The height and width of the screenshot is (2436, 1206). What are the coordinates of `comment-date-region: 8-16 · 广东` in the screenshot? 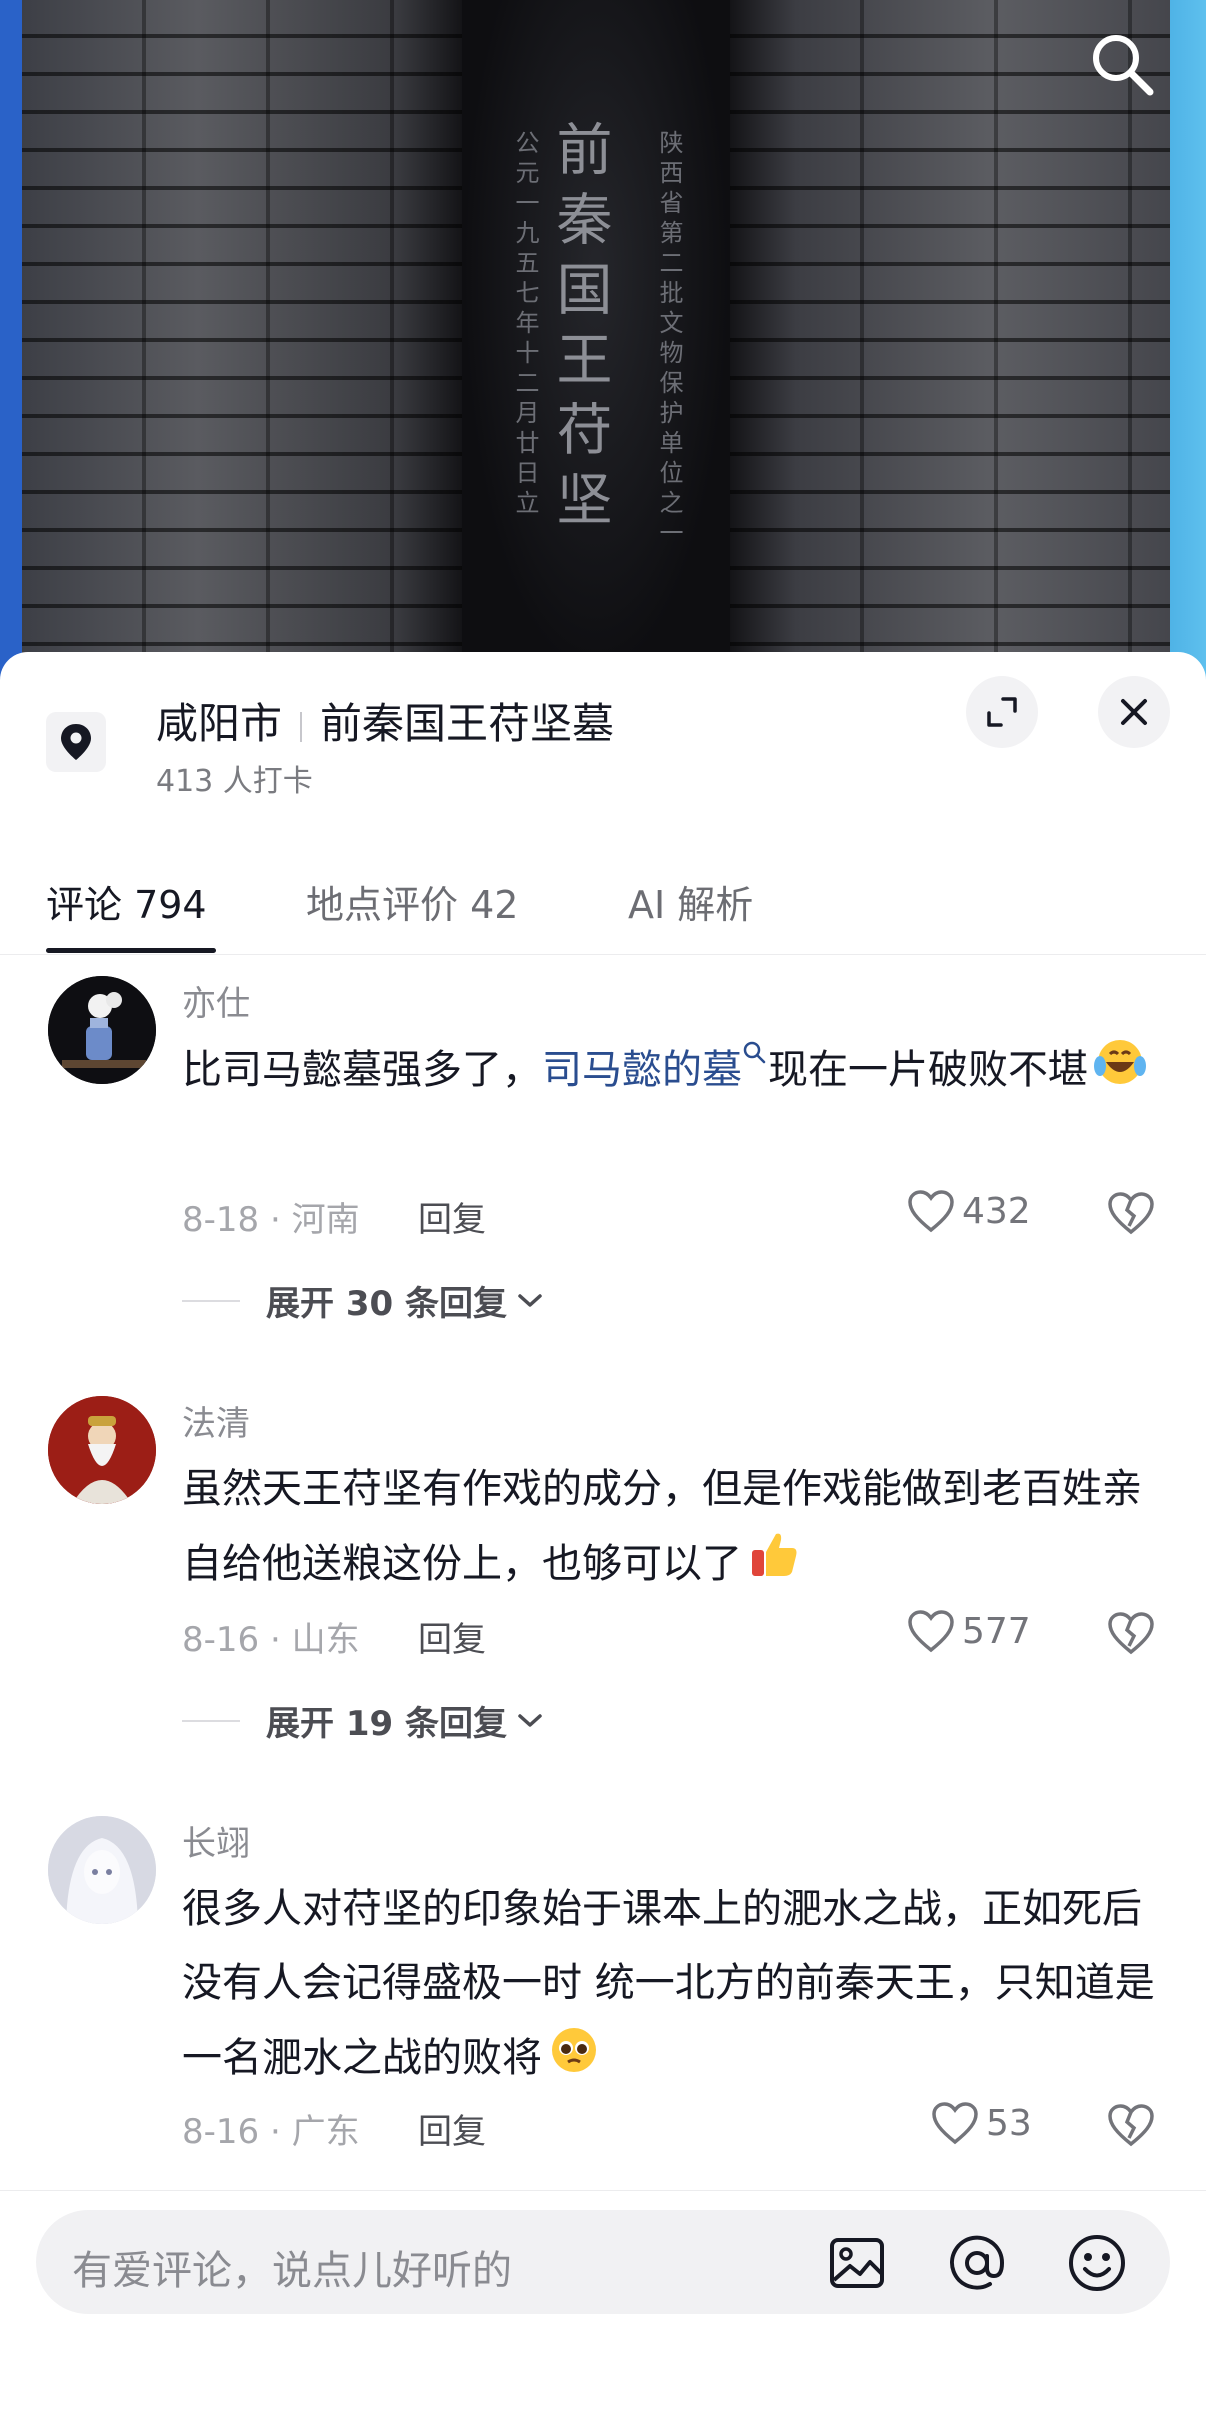 It's located at (271, 2132).